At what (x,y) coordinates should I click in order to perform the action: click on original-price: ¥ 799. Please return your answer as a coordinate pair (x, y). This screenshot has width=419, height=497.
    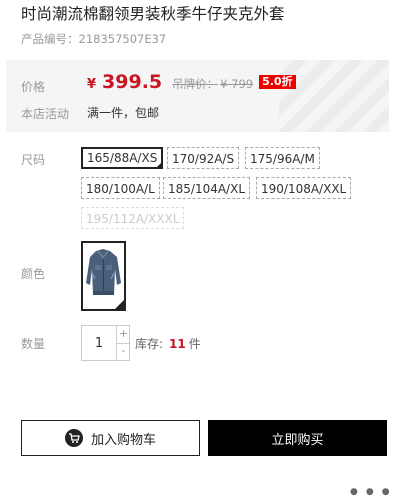
    Looking at the image, I should click on (237, 84).